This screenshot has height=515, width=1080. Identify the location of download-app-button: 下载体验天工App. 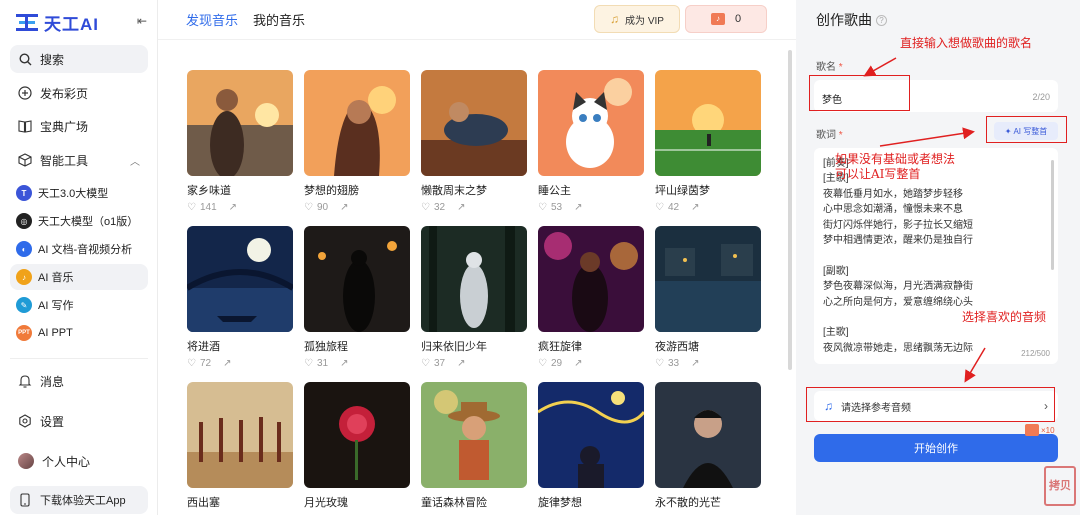
(79, 500).